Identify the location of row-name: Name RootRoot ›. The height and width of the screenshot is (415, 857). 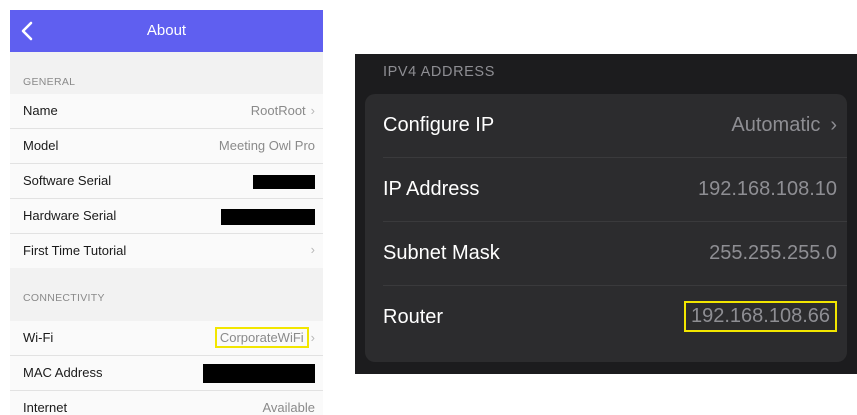
(166, 111).